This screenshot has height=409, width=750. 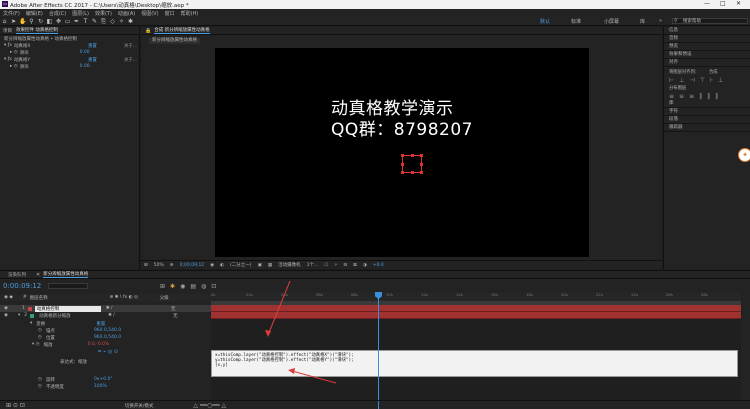 I want to click on workspace-small-screen: 小屏幕, so click(x=611, y=21).